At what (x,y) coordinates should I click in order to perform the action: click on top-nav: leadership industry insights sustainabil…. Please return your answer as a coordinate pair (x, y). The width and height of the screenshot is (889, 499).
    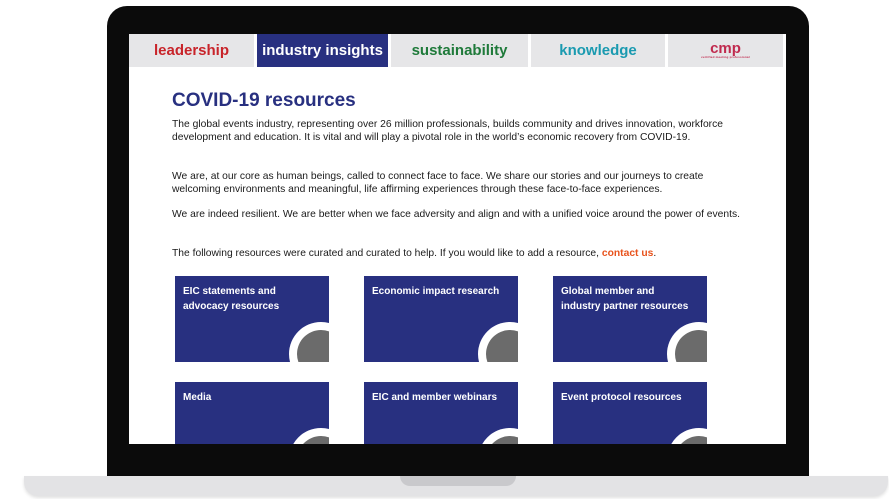
    Looking at the image, I should click on (457, 50).